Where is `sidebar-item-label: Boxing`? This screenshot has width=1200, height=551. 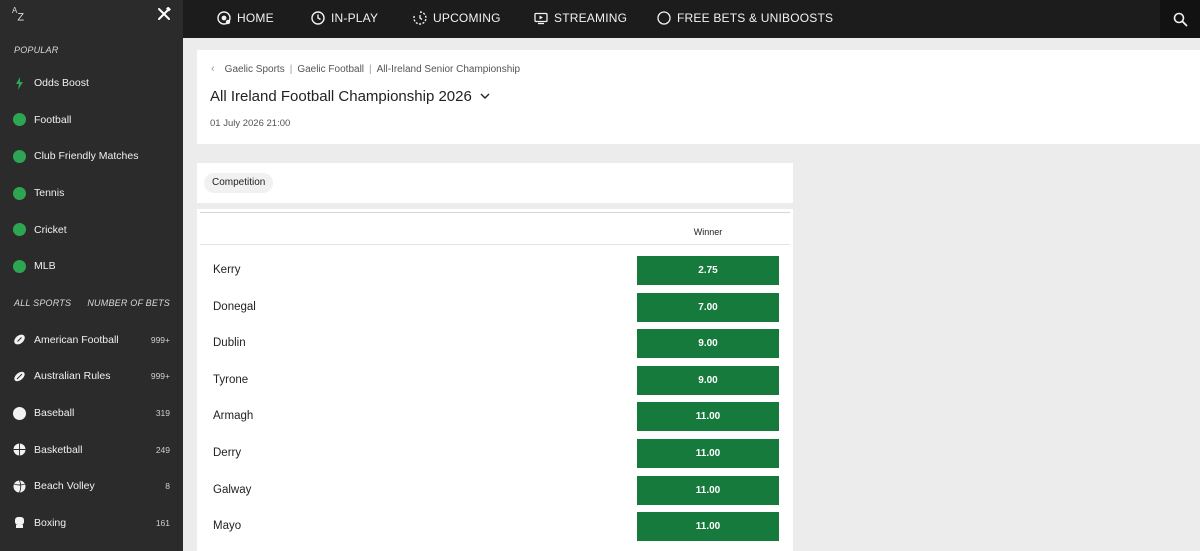
sidebar-item-label: Boxing is located at coordinates (50, 522).